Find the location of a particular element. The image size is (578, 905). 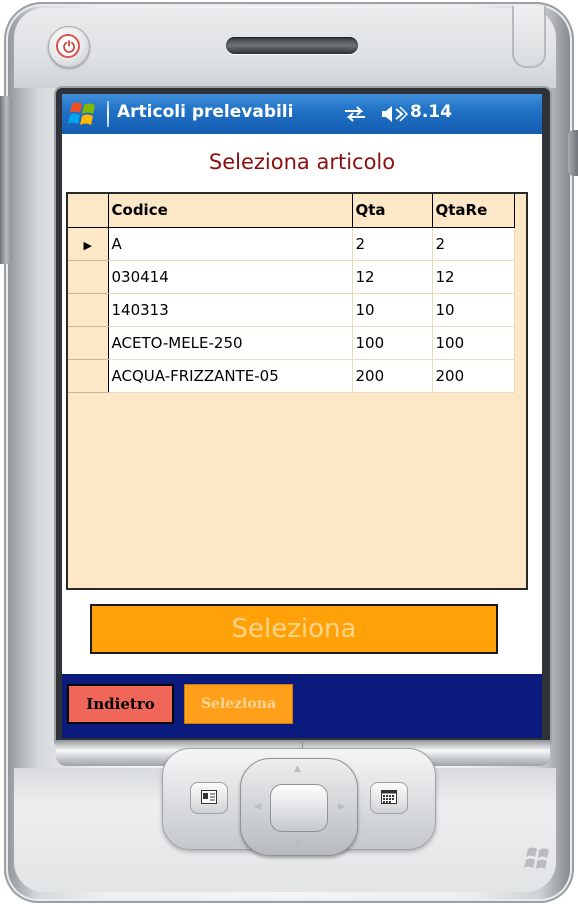

table-row: 140313 10 10 is located at coordinates (291, 310).